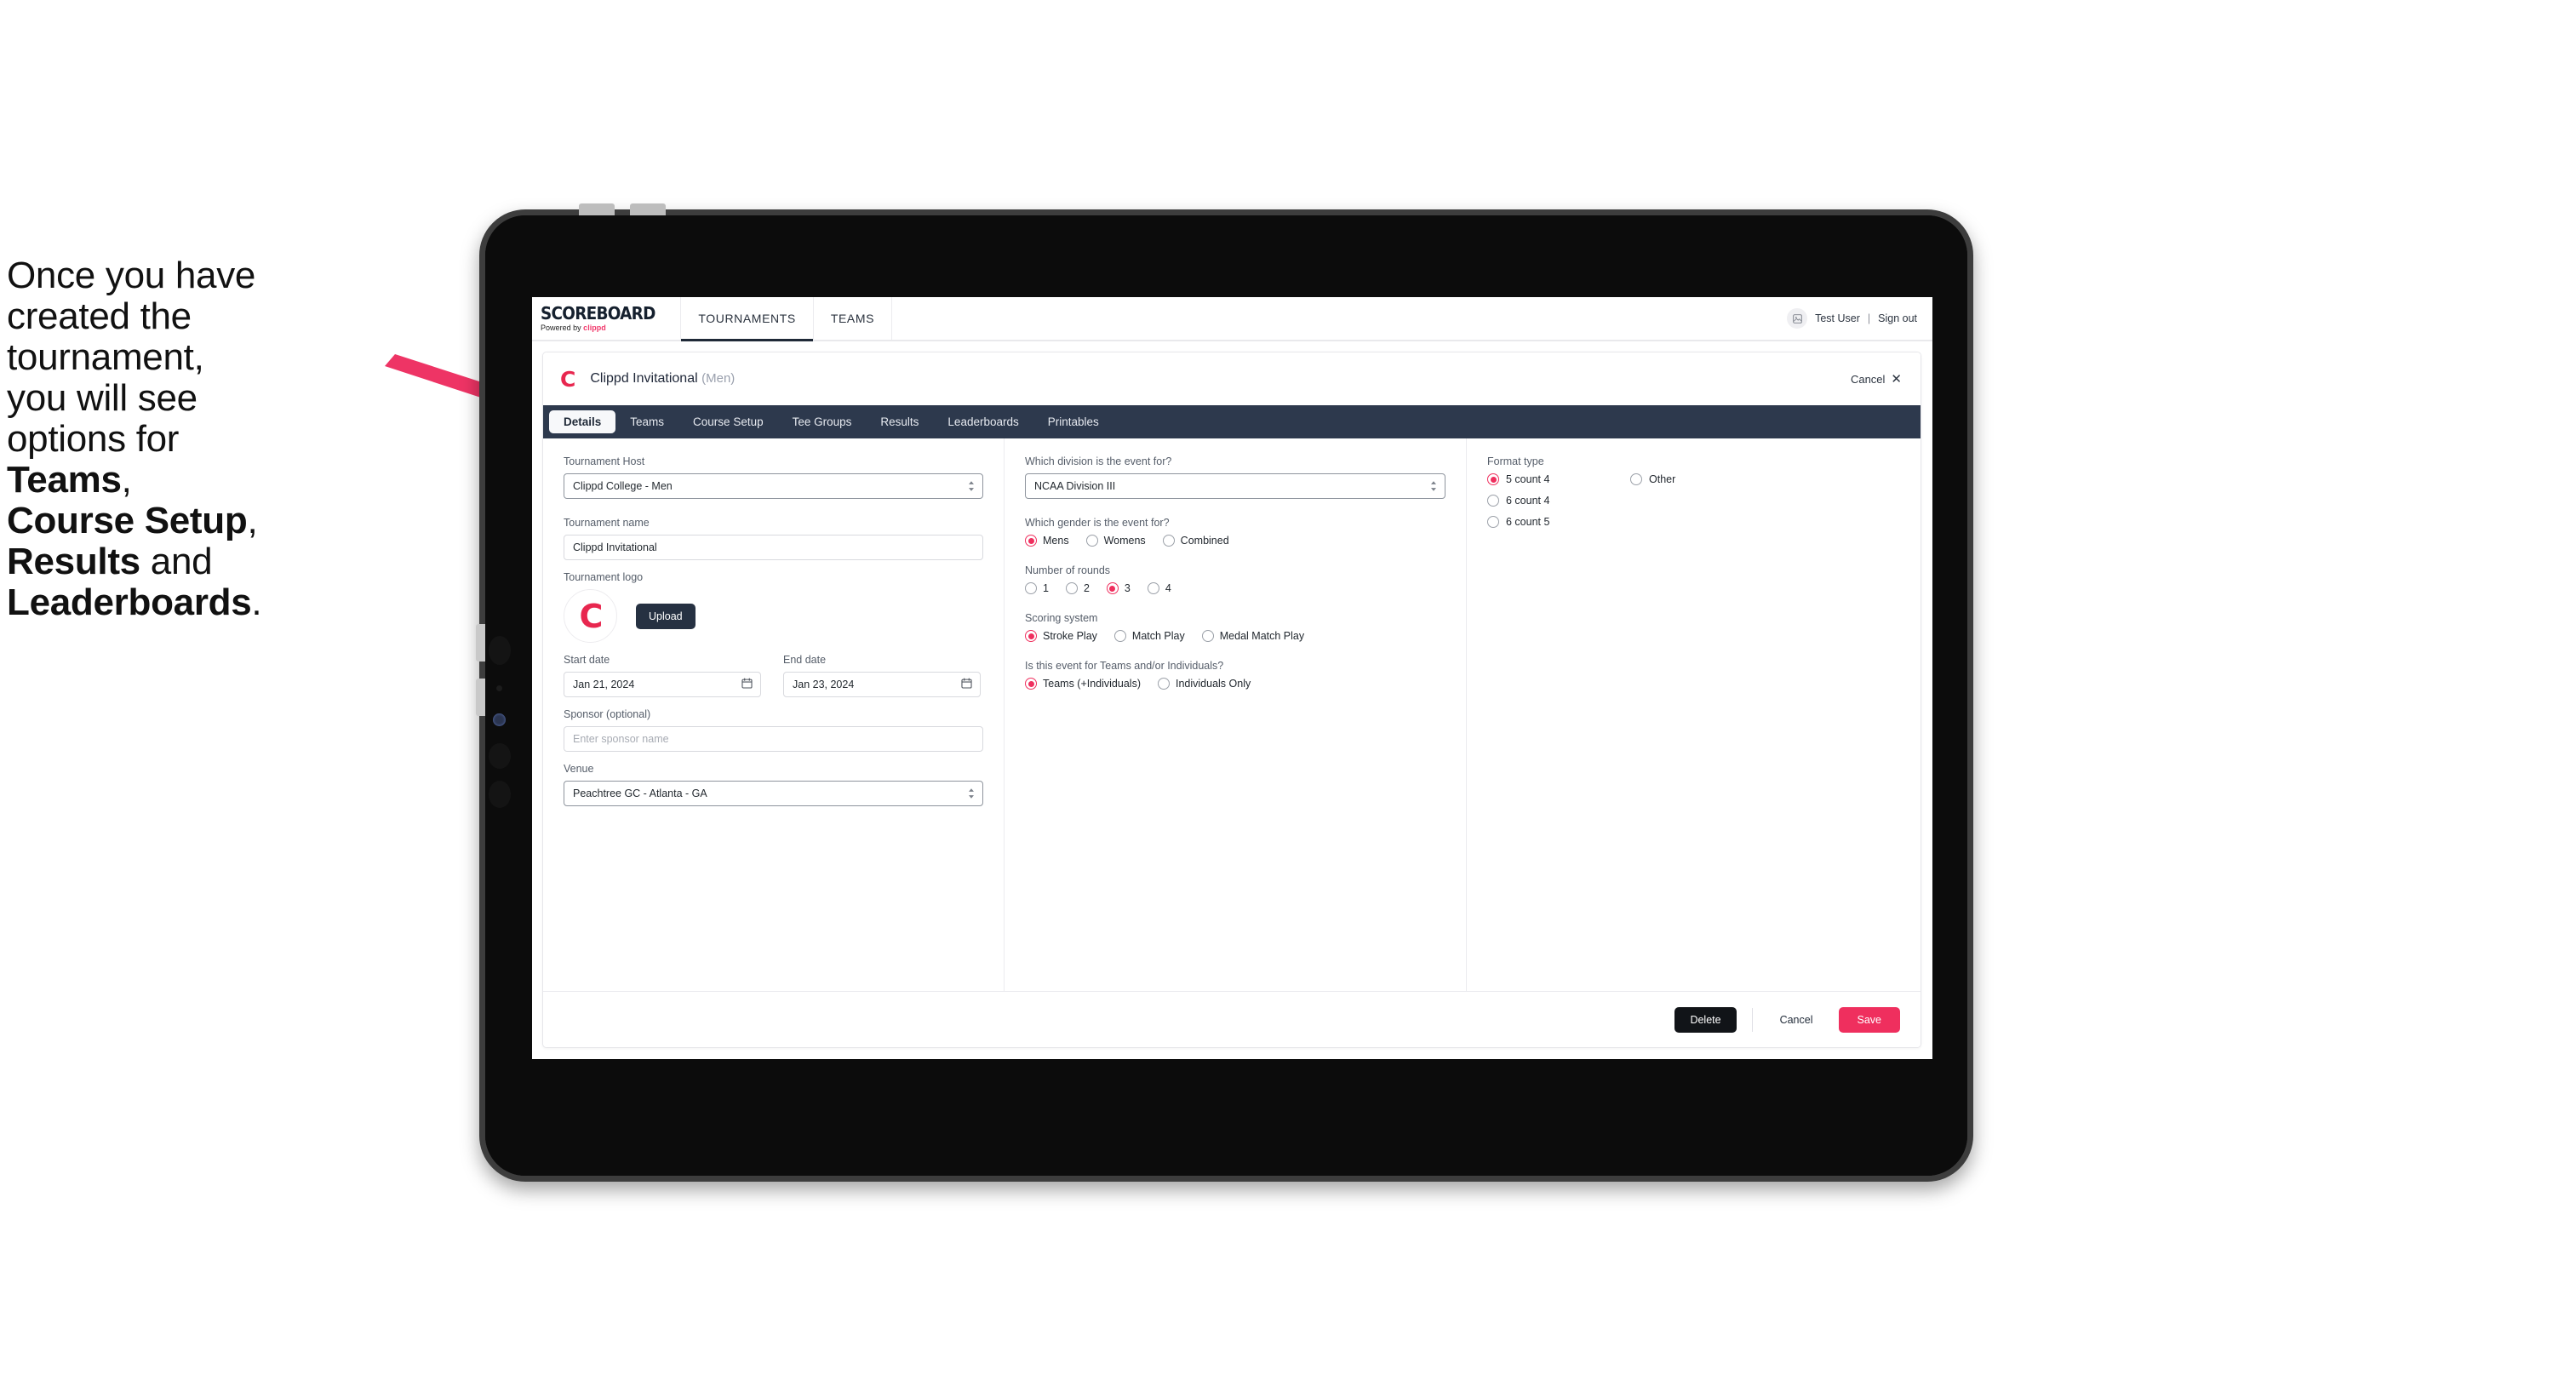 The width and height of the screenshot is (2576, 1386). Describe the element at coordinates (1061, 618) in the screenshot. I see `scoring-label: Scoring system` at that location.